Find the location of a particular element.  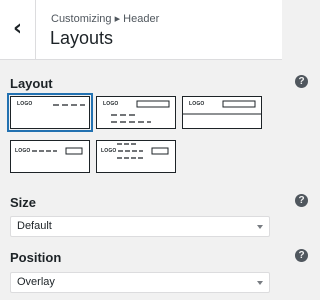

layout-option-3: LOGO is located at coordinates (222, 112).